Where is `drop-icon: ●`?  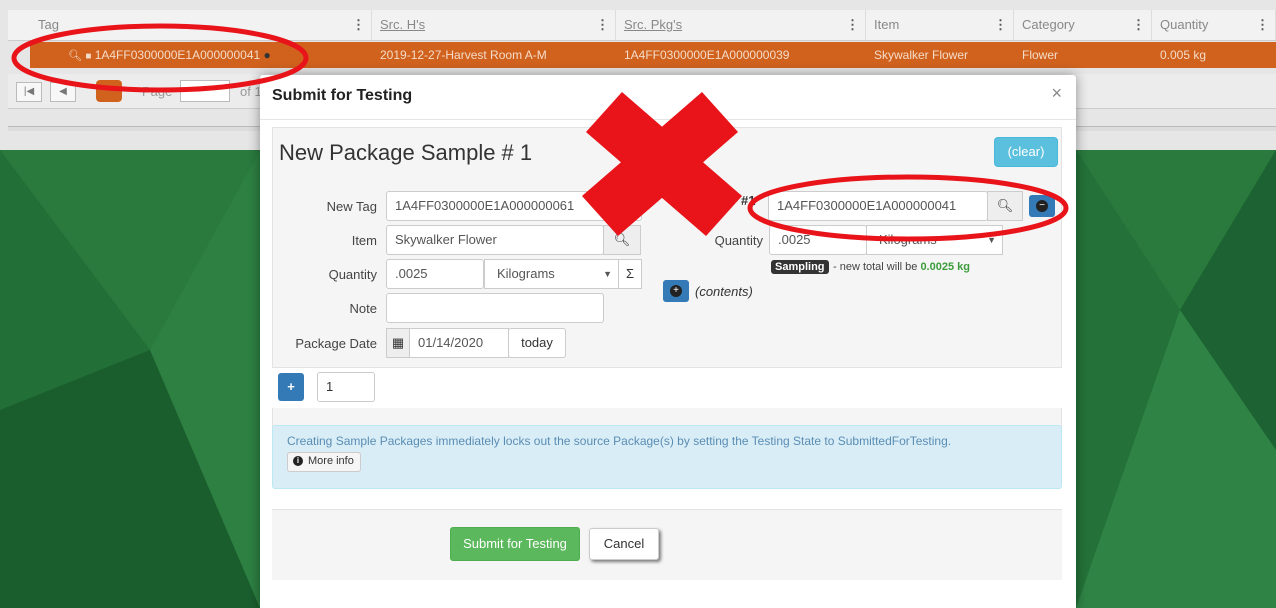
drop-icon: ● is located at coordinates (267, 55).